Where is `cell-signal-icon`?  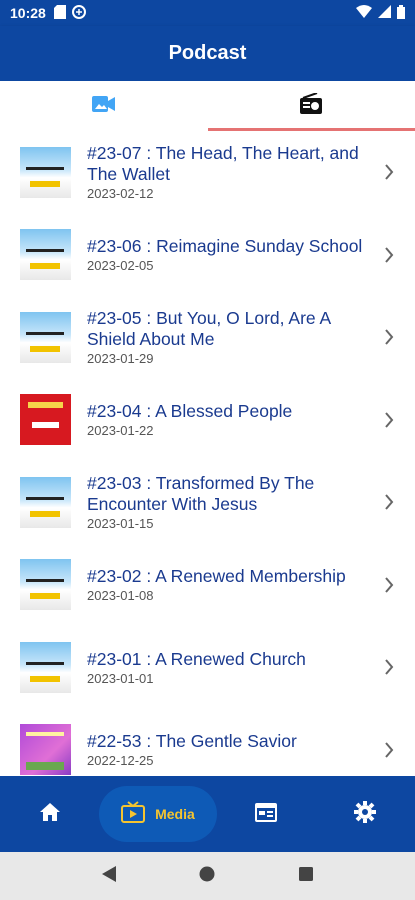 cell-signal-icon is located at coordinates (384, 13).